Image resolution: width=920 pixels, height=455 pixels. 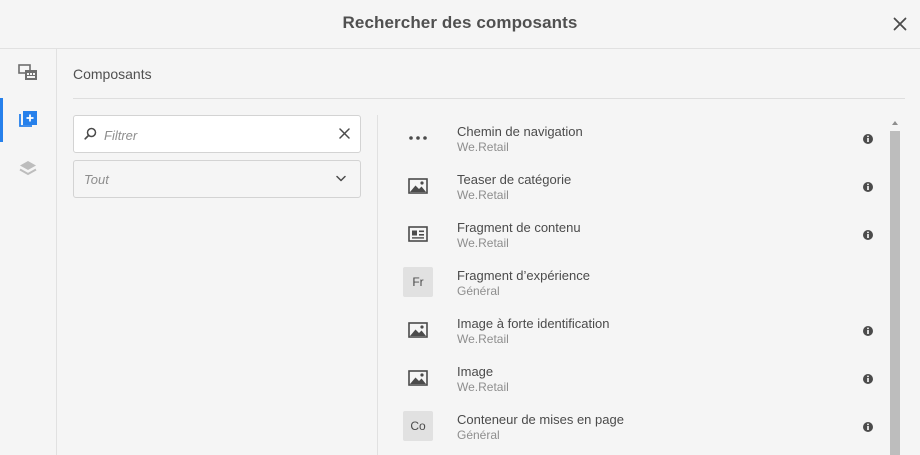 I want to click on filter-input, so click(x=214, y=135).